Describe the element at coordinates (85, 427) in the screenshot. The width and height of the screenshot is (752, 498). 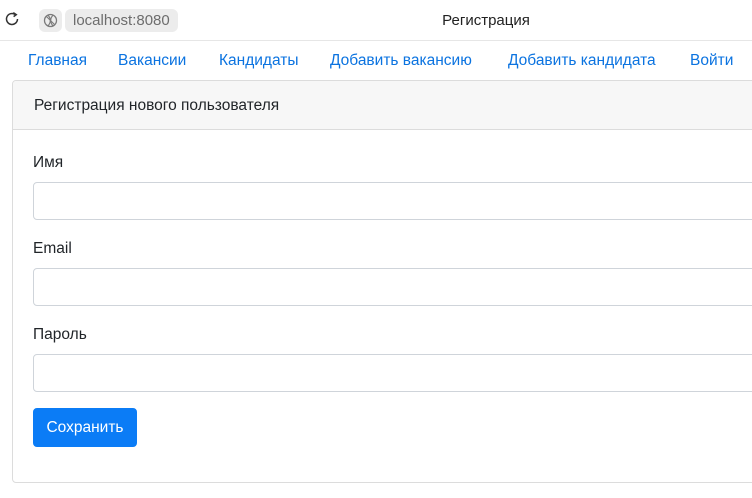
I see `save-button: Сохранить` at that location.